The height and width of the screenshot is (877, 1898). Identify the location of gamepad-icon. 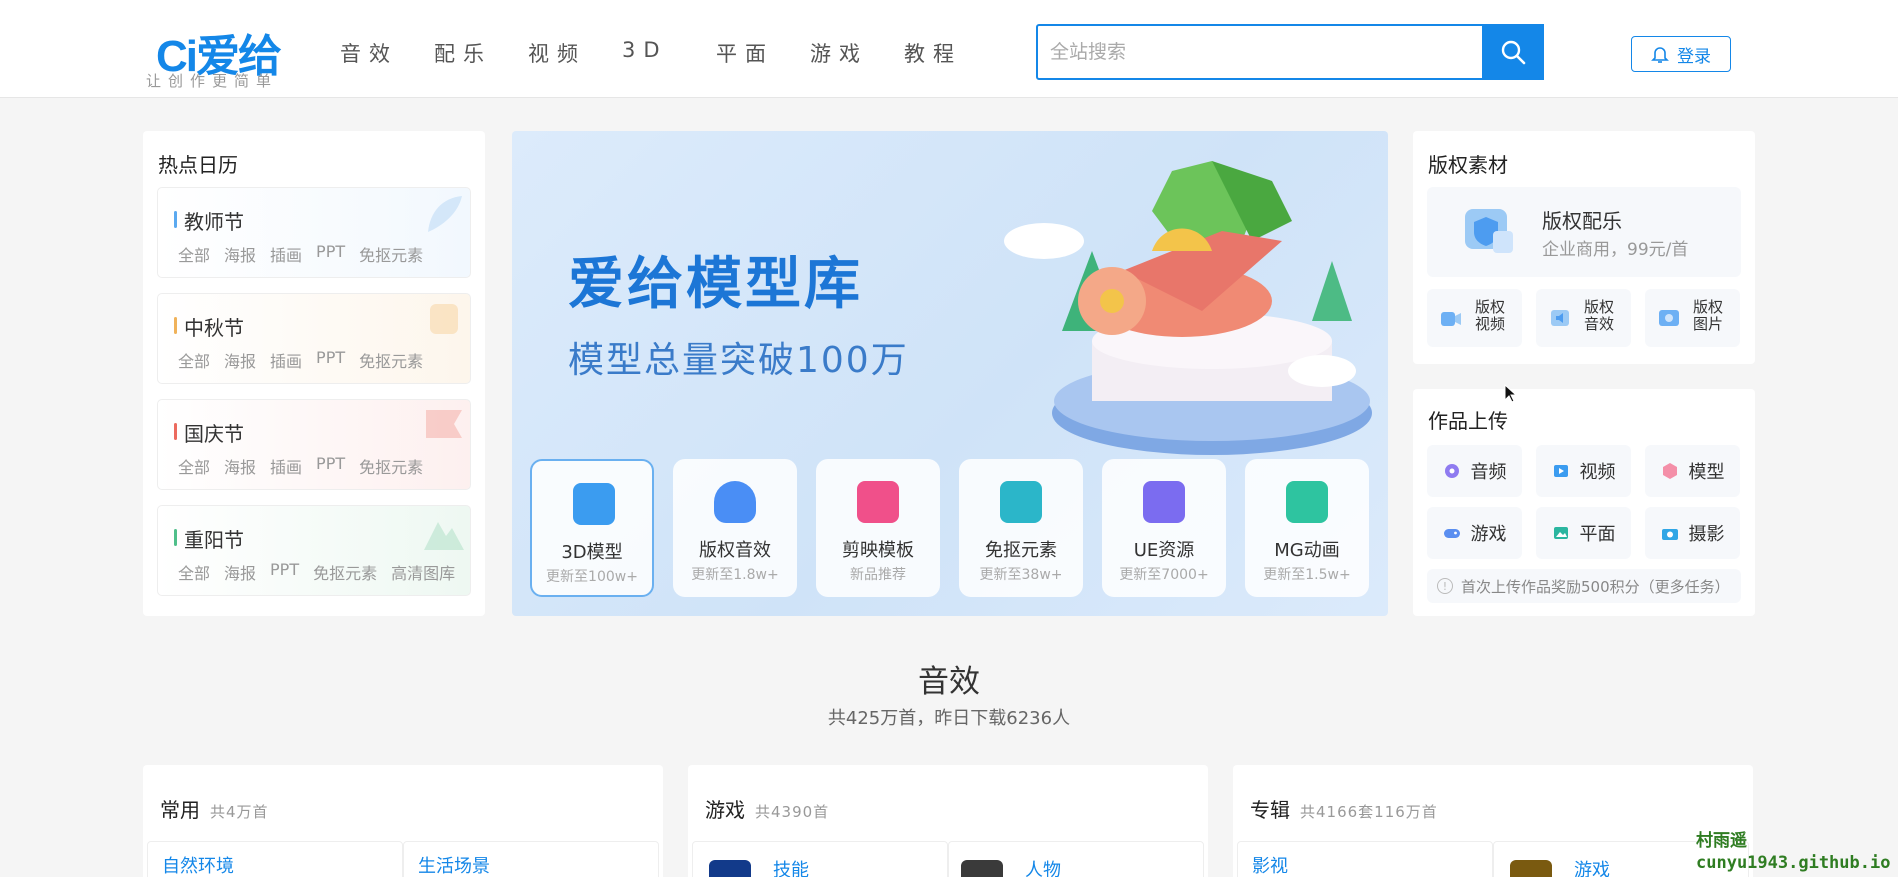
(1451, 533).